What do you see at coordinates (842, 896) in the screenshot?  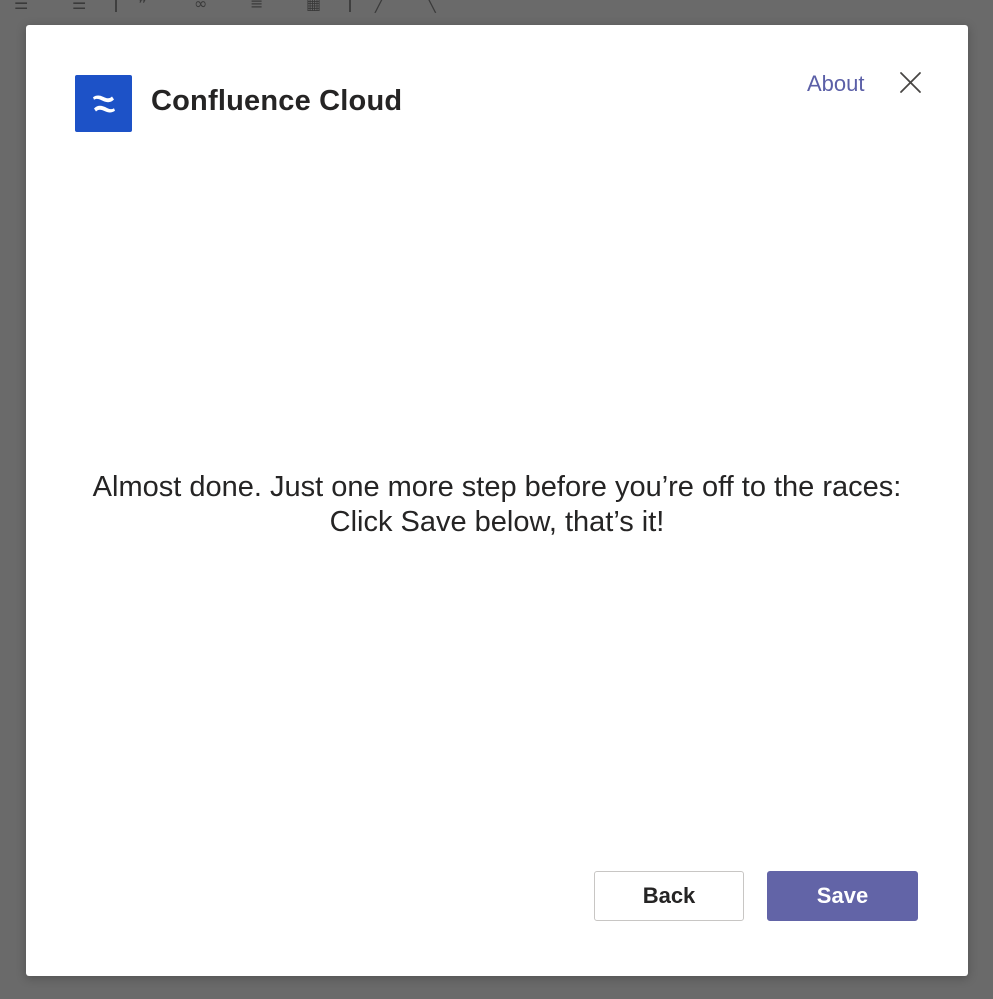 I see `save-button: Save` at bounding box center [842, 896].